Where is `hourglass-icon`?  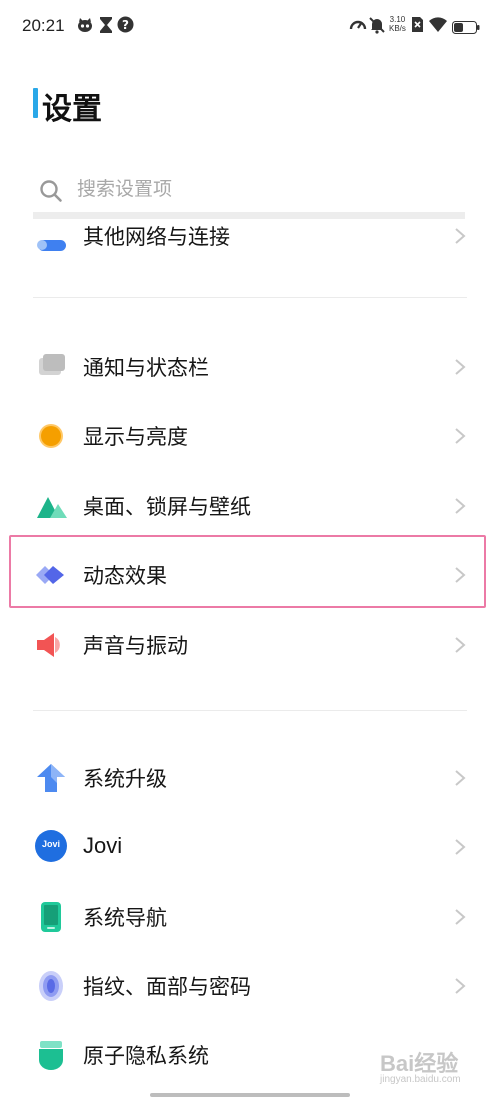 hourglass-icon is located at coordinates (106, 27).